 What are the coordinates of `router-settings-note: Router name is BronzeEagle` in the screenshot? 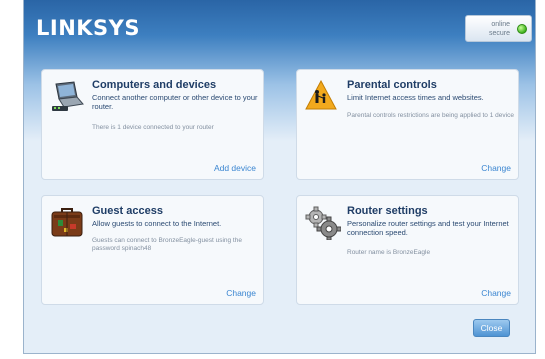 It's located at (389, 252).